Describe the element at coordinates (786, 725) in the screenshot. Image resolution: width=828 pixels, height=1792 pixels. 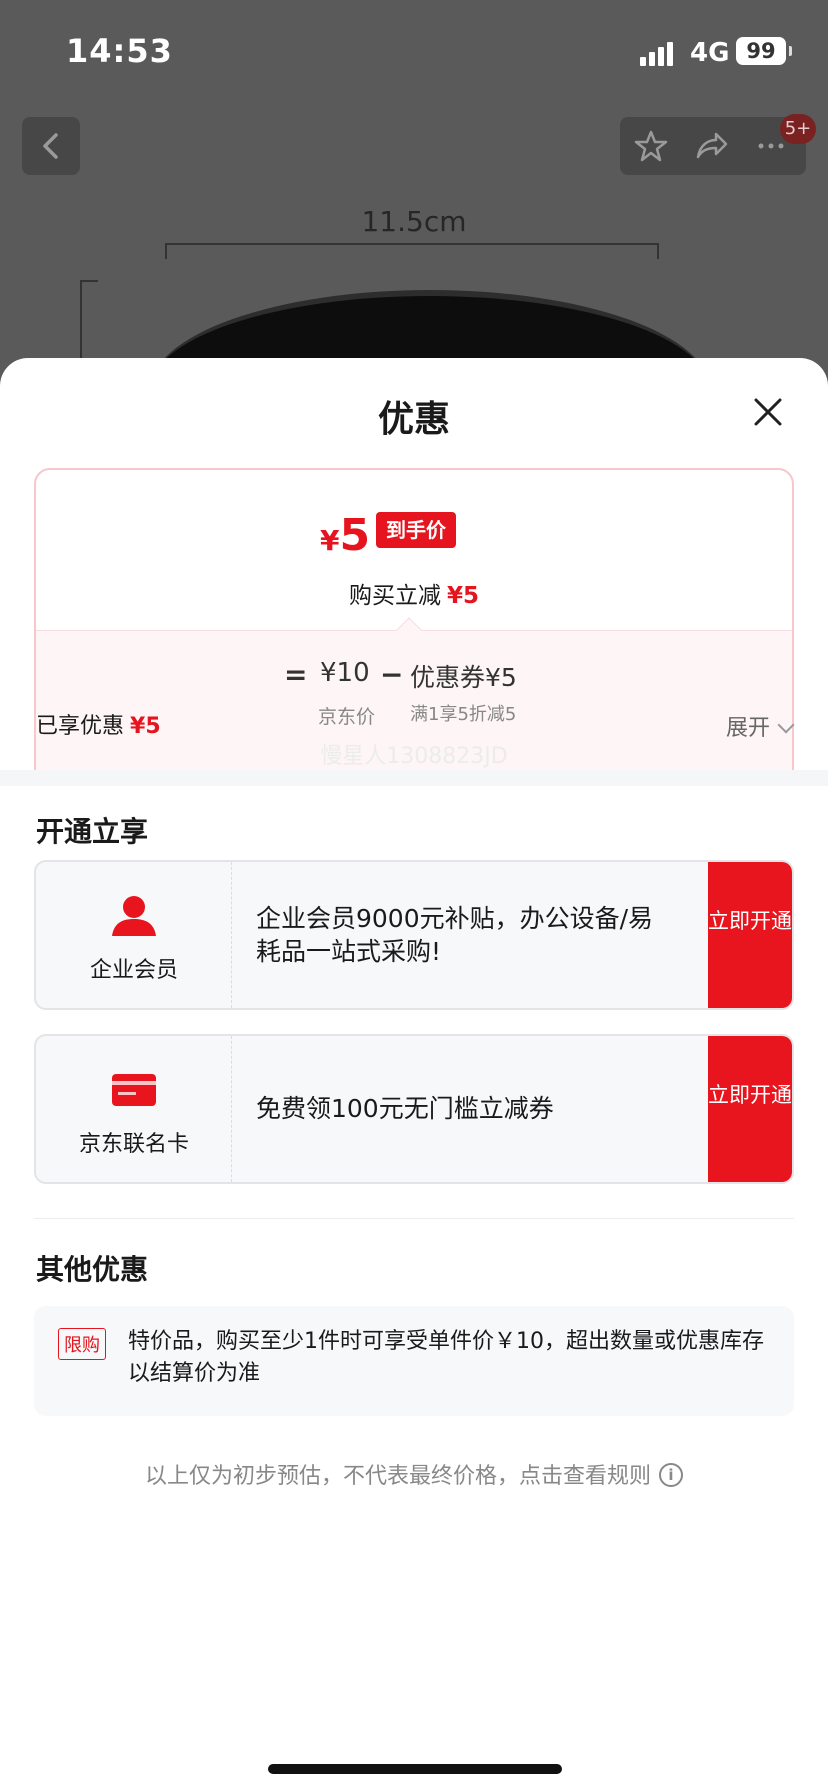
I see `chevron-down-icon` at that location.